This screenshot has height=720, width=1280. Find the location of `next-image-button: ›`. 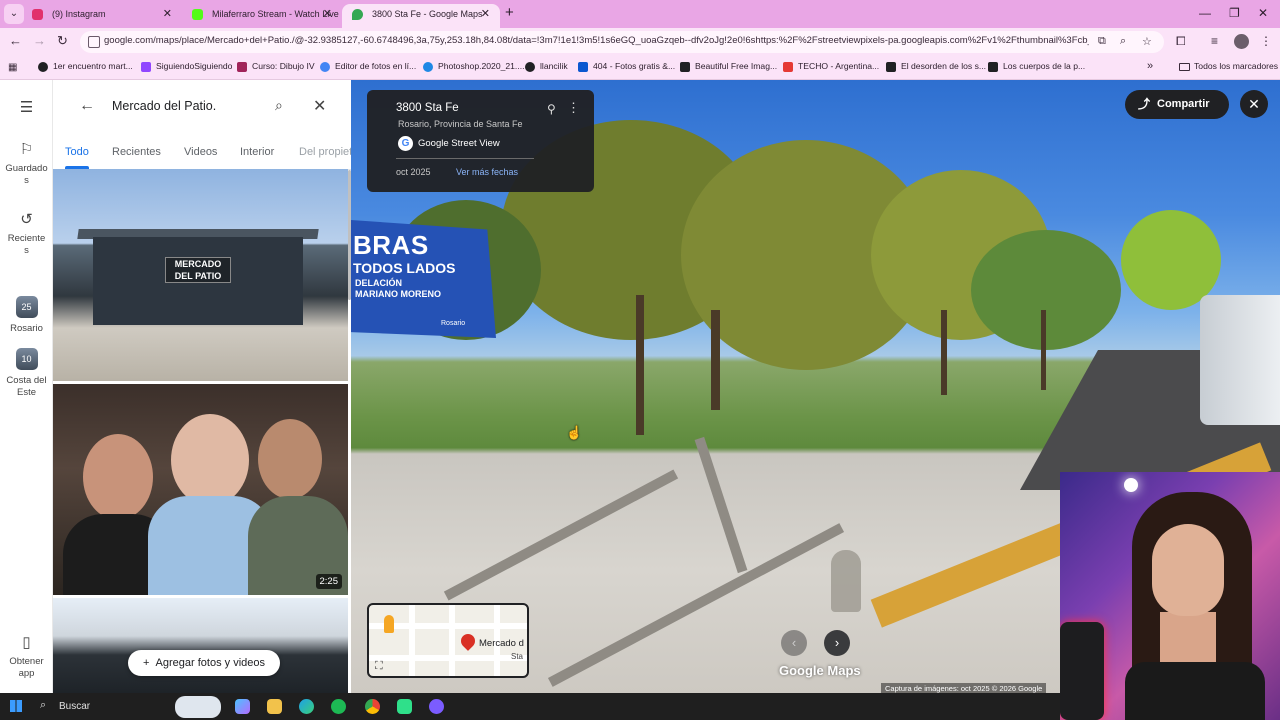

next-image-button: › is located at coordinates (837, 643).